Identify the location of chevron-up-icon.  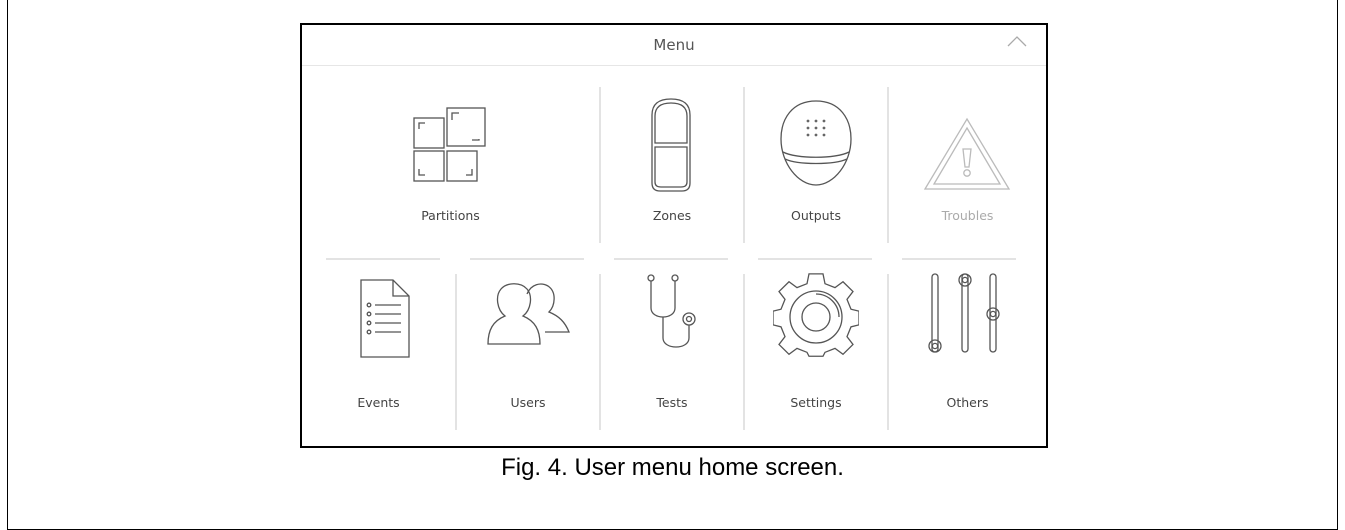
(1017, 42).